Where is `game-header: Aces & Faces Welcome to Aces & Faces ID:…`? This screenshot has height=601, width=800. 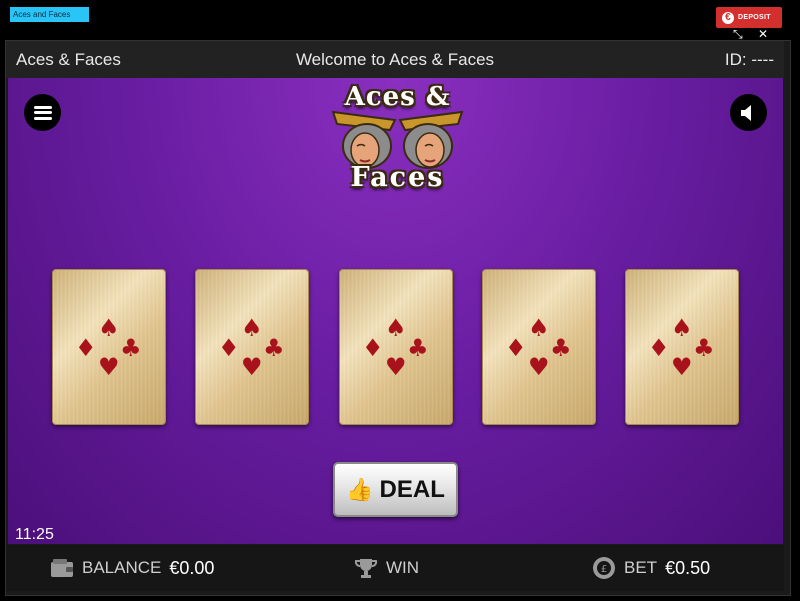 game-header: Aces & Faces Welcome to Aces & Faces ID:… is located at coordinates (395, 59).